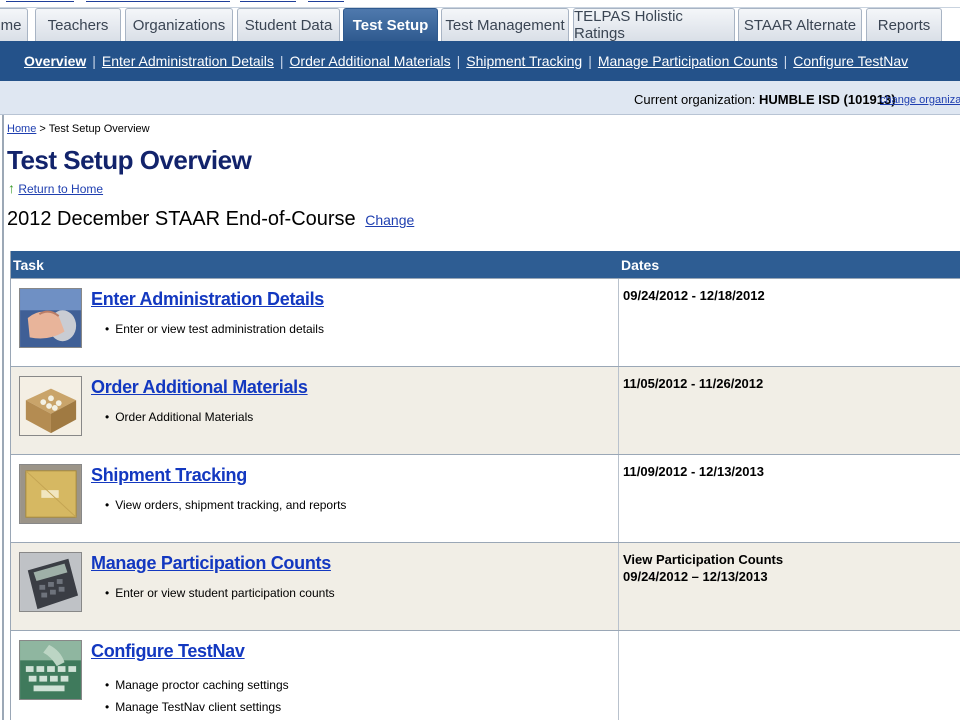 Image resolution: width=960 pixels, height=720 pixels. I want to click on computer-mouse-icon, so click(50, 318).